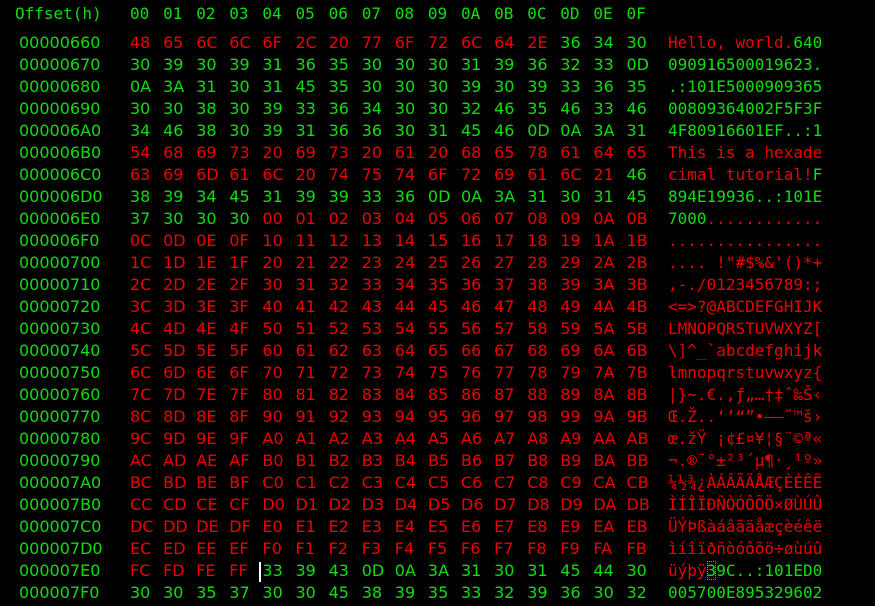 Image resolution: width=875 pixels, height=606 pixels. What do you see at coordinates (702, 152) in the screenshot?
I see `ascii-char: s` at bounding box center [702, 152].